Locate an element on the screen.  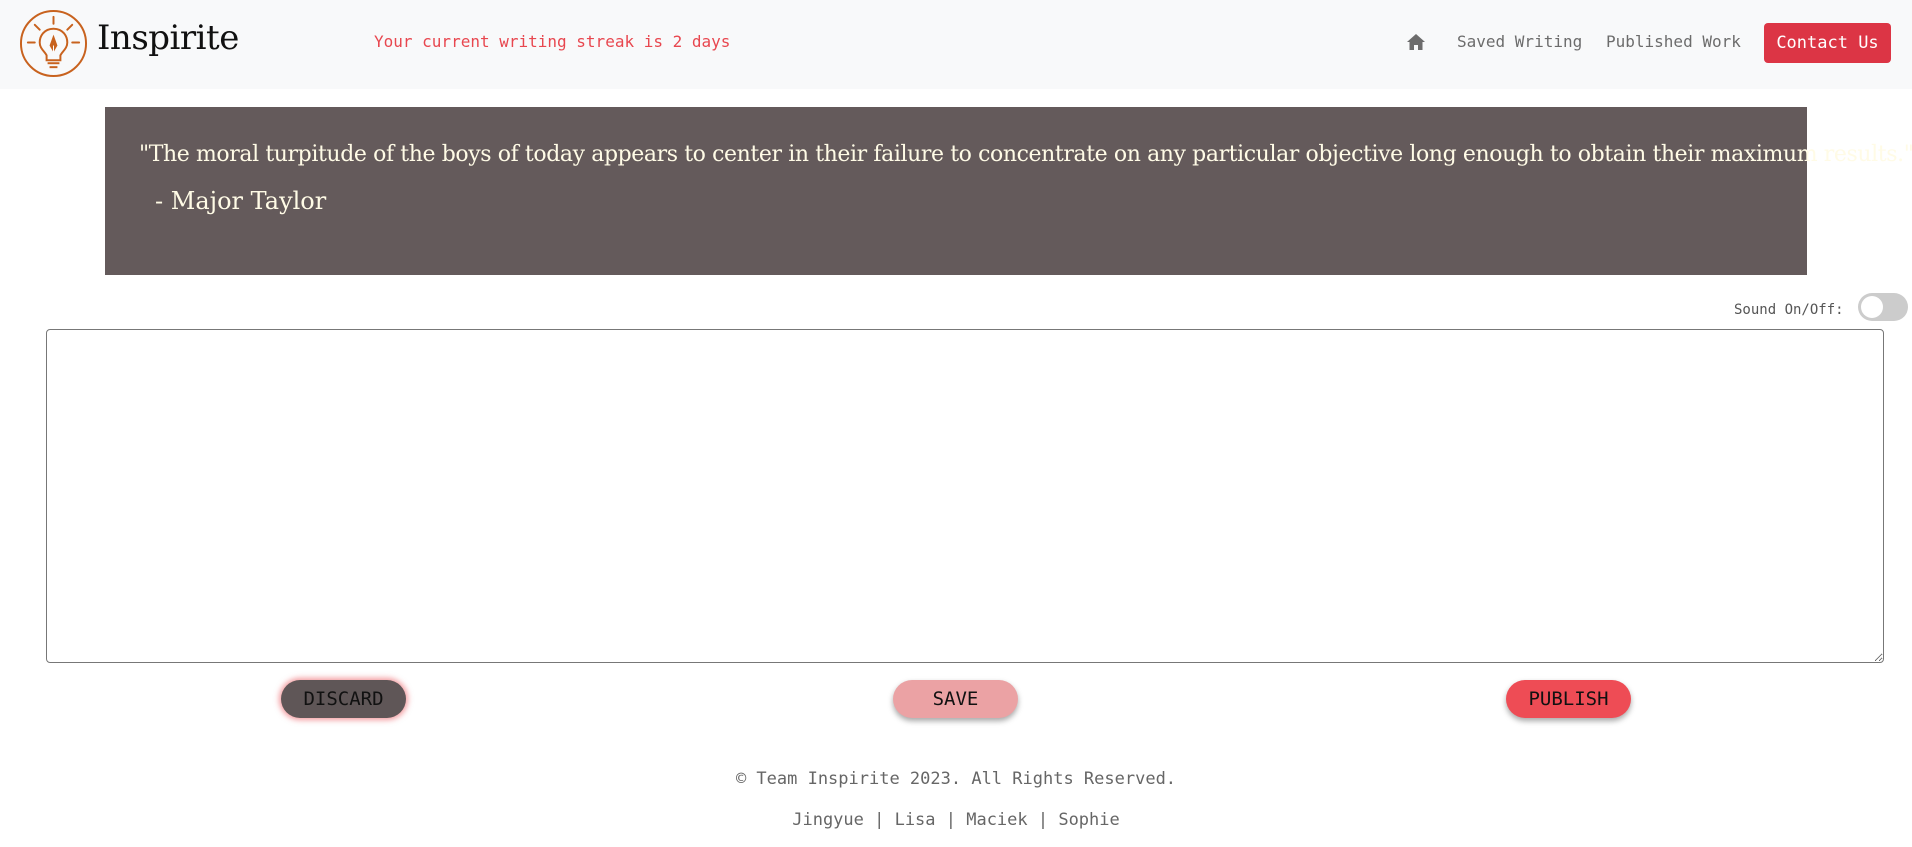
lightbulb-pen-icon is located at coordinates (53, 43).